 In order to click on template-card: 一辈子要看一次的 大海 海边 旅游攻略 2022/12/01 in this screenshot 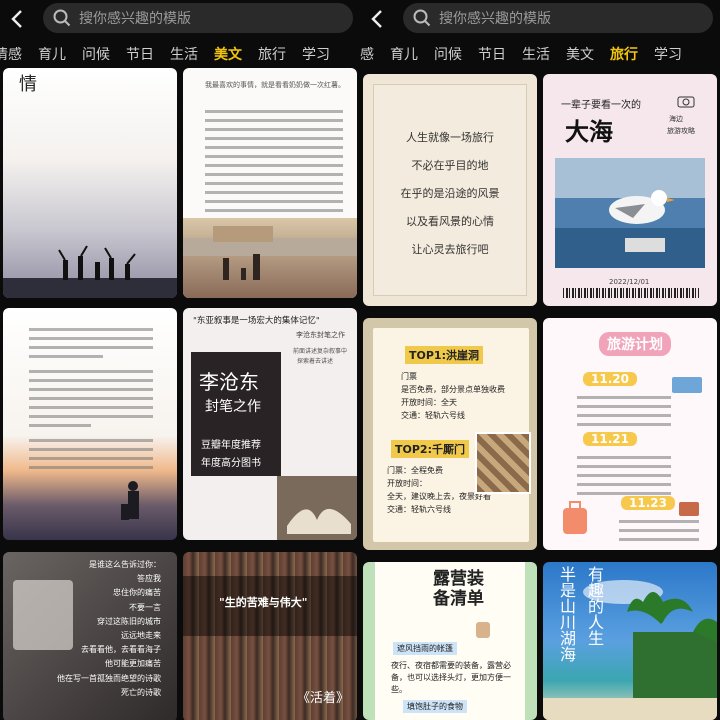, I will do `click(630, 190)`.